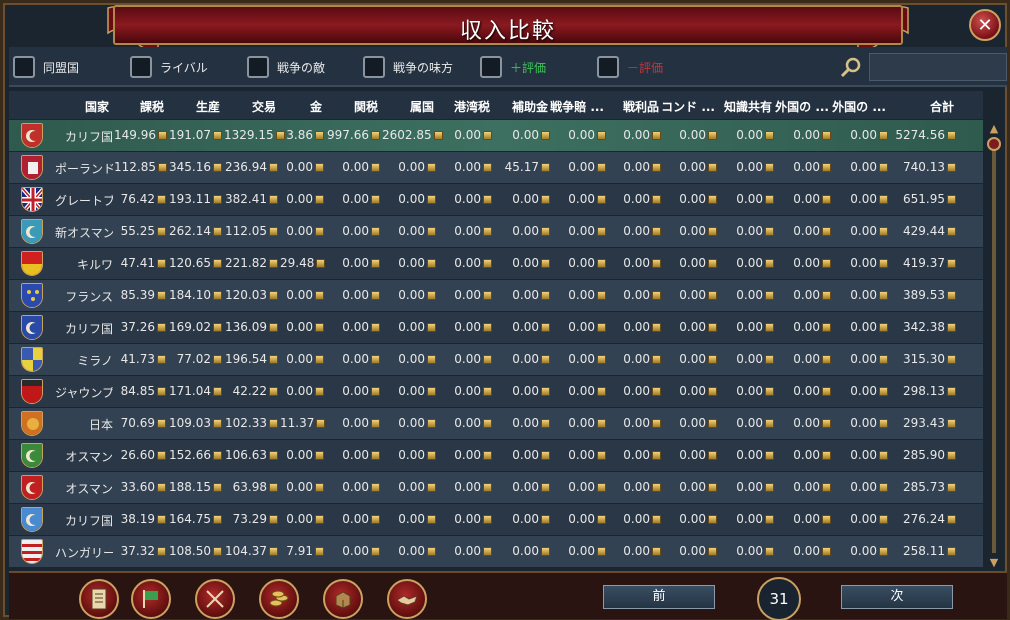 The width and height of the screenshot is (1010, 620). Describe the element at coordinates (851, 67) in the screenshot. I see `search-icon` at that location.